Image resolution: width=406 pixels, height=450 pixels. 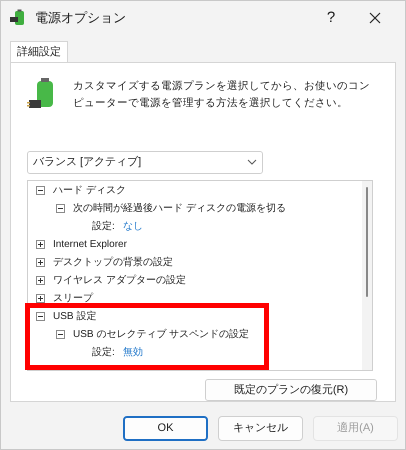 What do you see at coordinates (132, 226) in the screenshot?
I see `setting-value: なし` at bounding box center [132, 226].